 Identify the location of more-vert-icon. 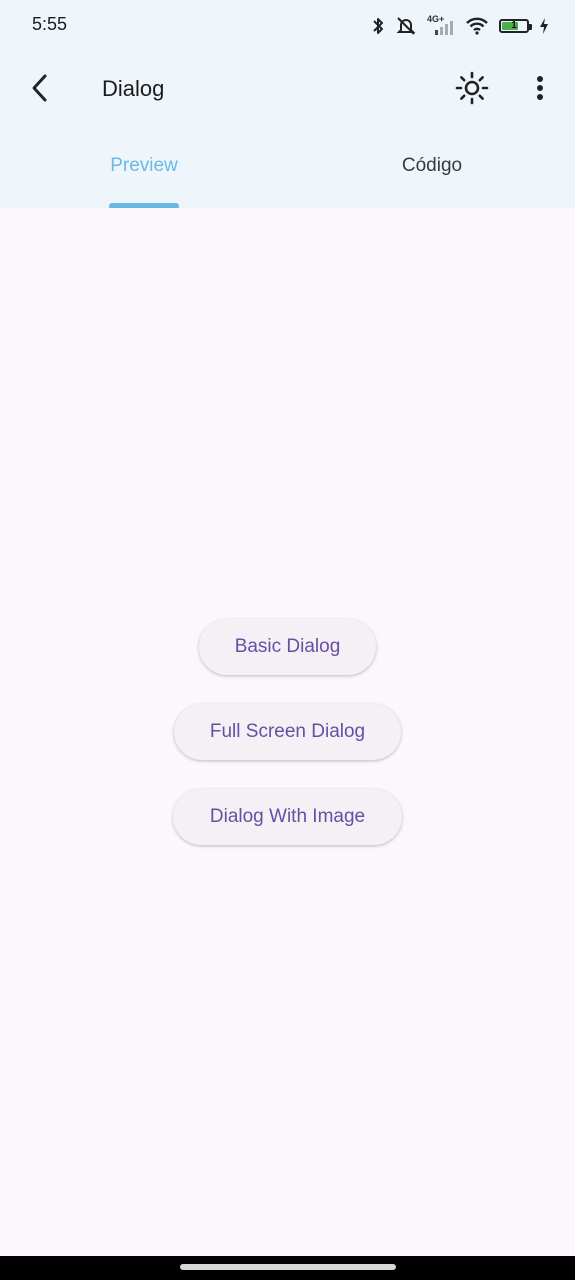
(540, 88).